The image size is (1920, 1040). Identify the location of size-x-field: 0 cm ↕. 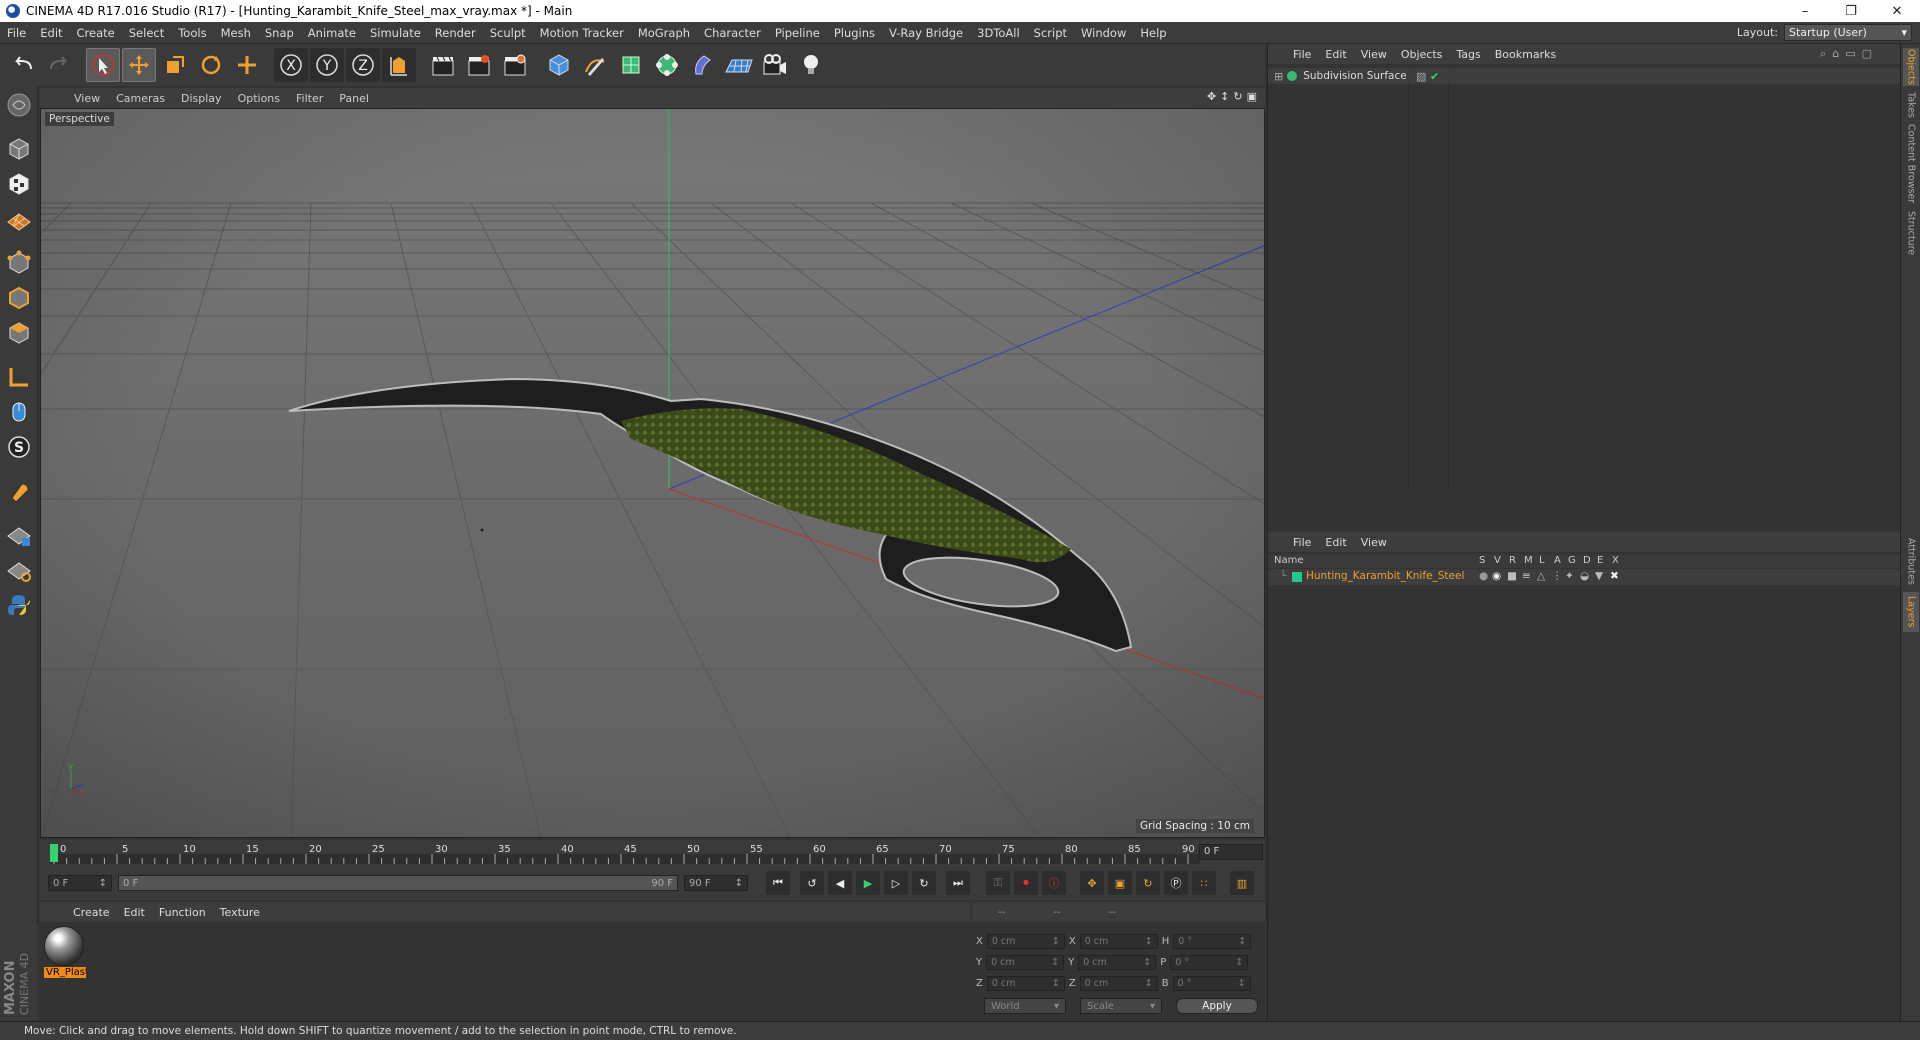
(1118, 941).